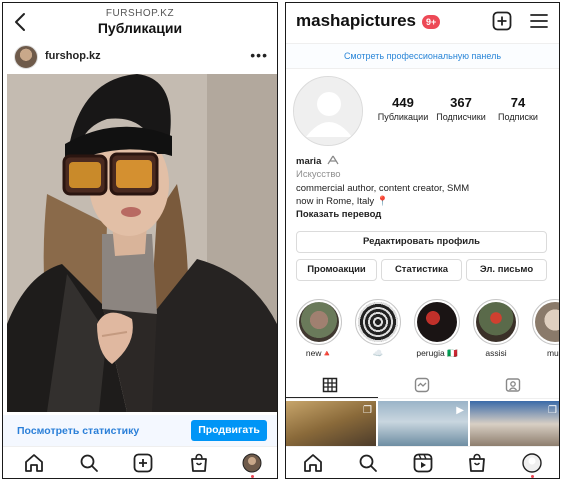 The image size is (562, 481). What do you see at coordinates (330, 385) in the screenshot?
I see `grid-icon` at bounding box center [330, 385].